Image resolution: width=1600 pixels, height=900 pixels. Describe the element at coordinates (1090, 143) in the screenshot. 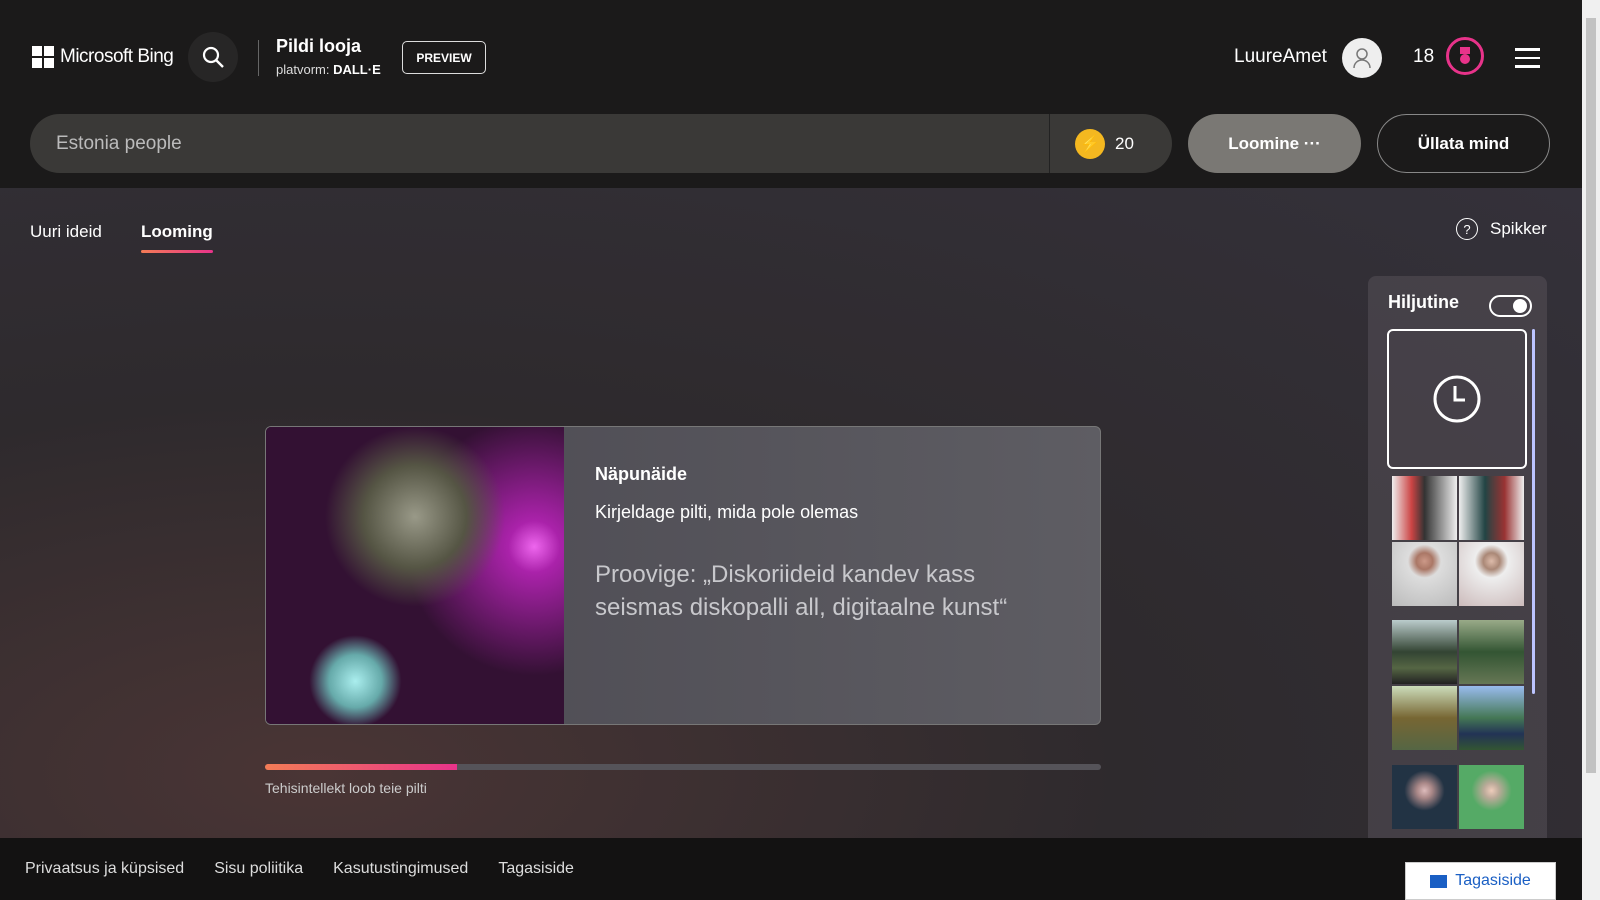

I see `lightning-icon: ⚡` at that location.